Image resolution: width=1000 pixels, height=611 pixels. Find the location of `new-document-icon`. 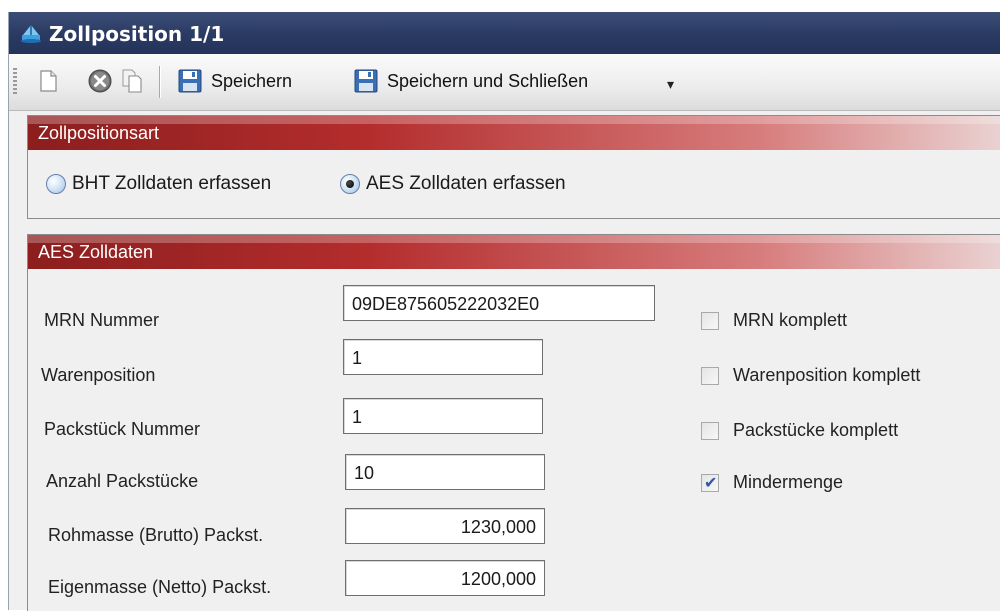

new-document-icon is located at coordinates (48, 81).